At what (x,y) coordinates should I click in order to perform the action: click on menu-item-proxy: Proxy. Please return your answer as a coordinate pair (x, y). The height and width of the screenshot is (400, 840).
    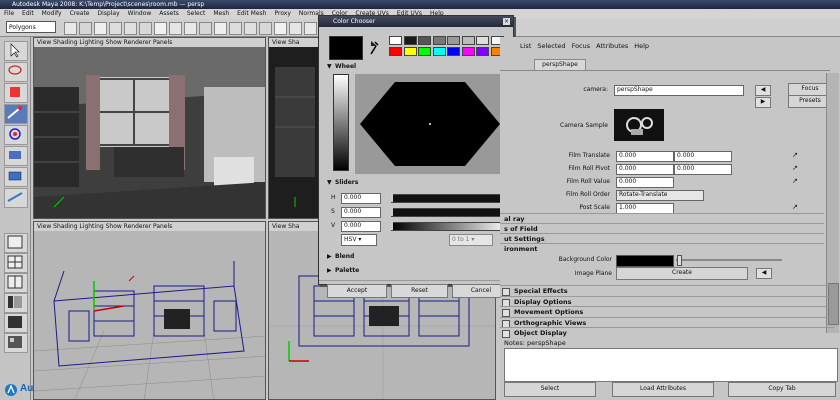
    Looking at the image, I should click on (282, 13).